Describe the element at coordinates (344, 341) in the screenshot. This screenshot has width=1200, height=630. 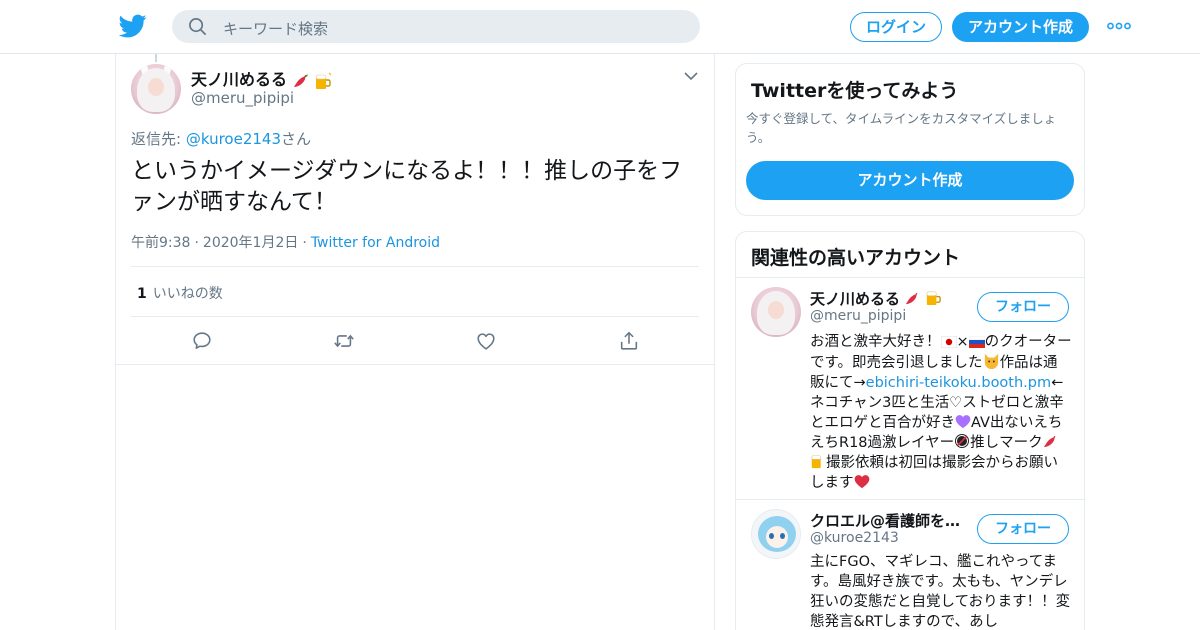
I see `retweet-icon` at that location.